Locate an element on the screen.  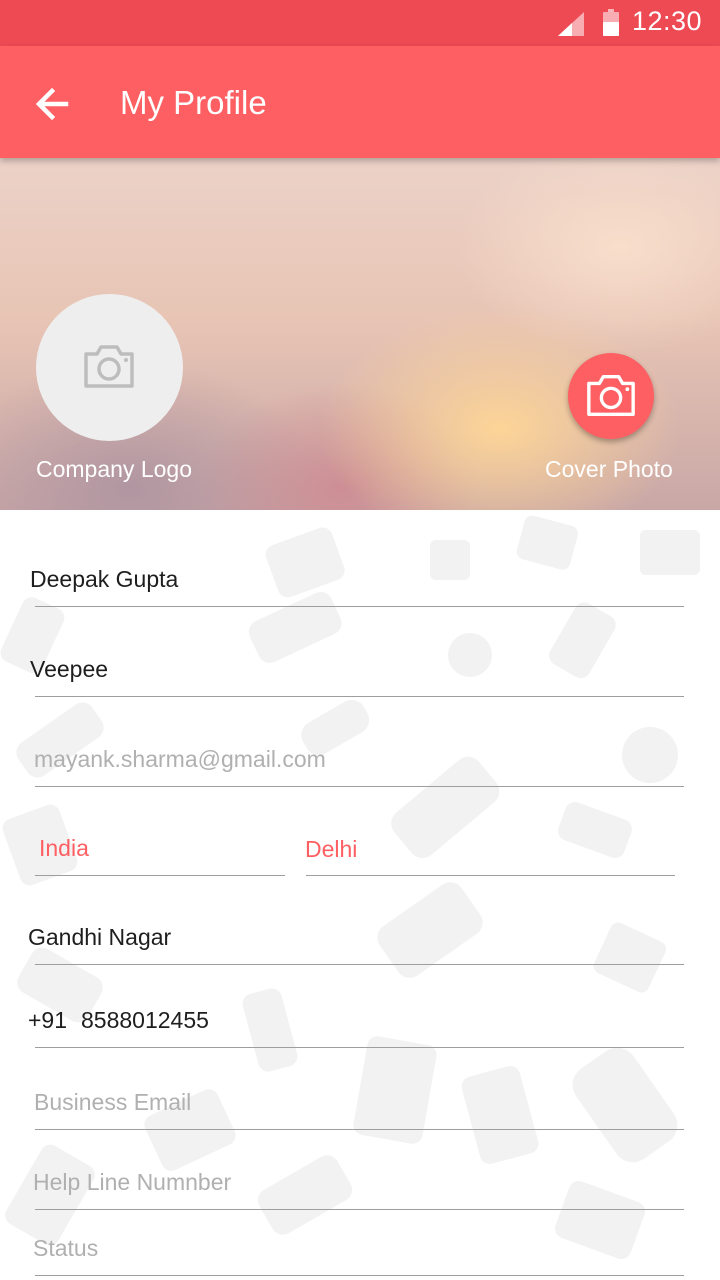
status-bar: 12:30 is located at coordinates (360, 23).